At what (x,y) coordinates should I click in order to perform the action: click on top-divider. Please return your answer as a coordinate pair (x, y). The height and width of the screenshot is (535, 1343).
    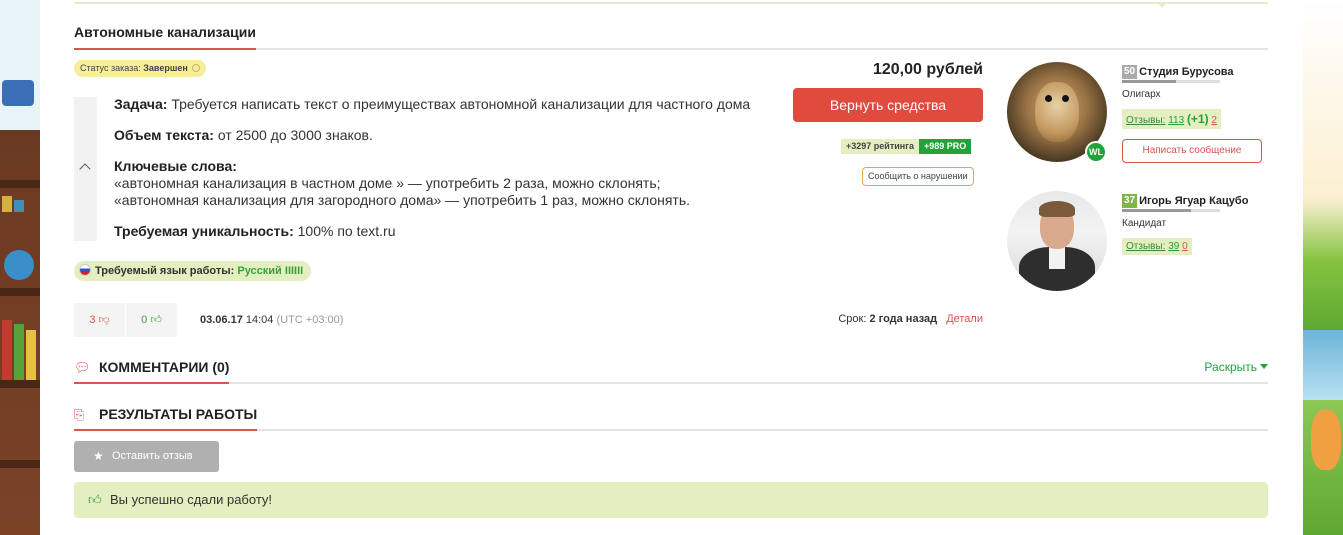
    Looking at the image, I should click on (671, 2).